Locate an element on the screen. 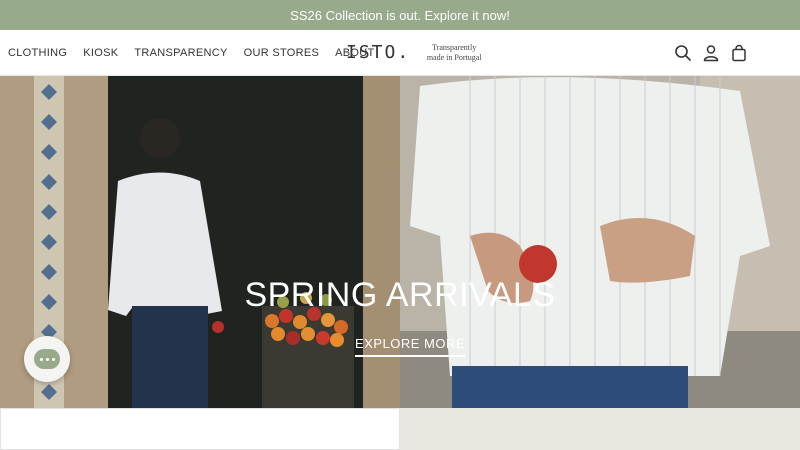 The image size is (800, 450). brand-tagline: Transparently made in Portugal is located at coordinates (454, 52).